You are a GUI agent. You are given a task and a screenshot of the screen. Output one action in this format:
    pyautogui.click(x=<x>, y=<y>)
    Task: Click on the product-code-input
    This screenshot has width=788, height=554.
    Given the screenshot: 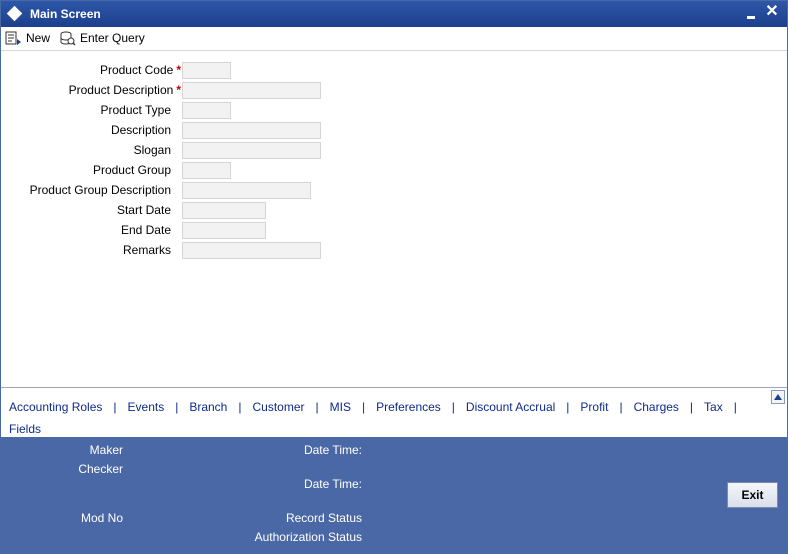 What is the action you would take?
    pyautogui.click(x=206, y=70)
    